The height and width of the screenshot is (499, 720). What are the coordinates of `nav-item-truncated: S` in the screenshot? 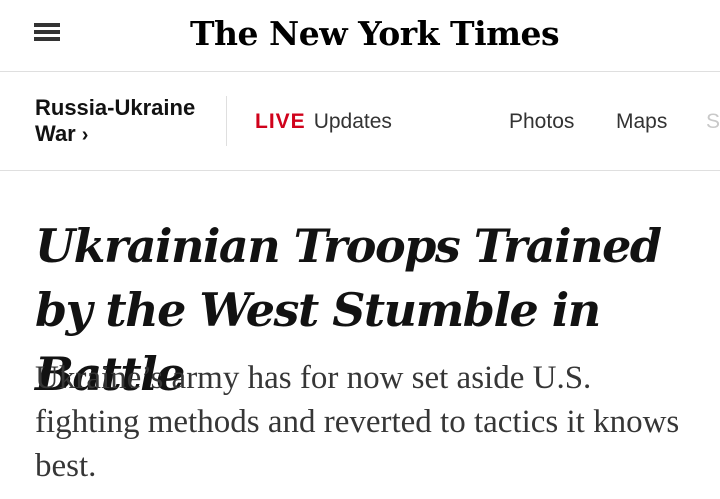 It's located at (713, 122).